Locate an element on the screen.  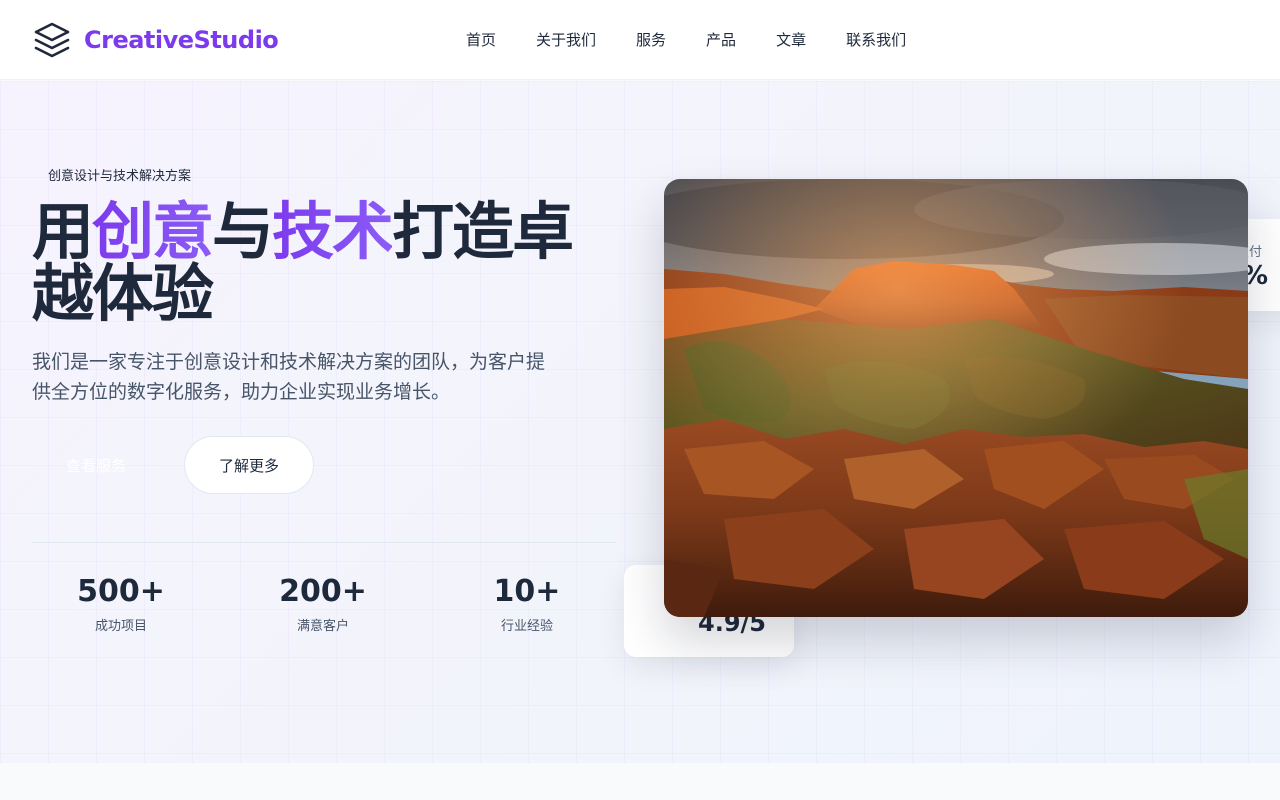
hero-title: 用创意与技术打造卓越体验 is located at coordinates (312, 263).